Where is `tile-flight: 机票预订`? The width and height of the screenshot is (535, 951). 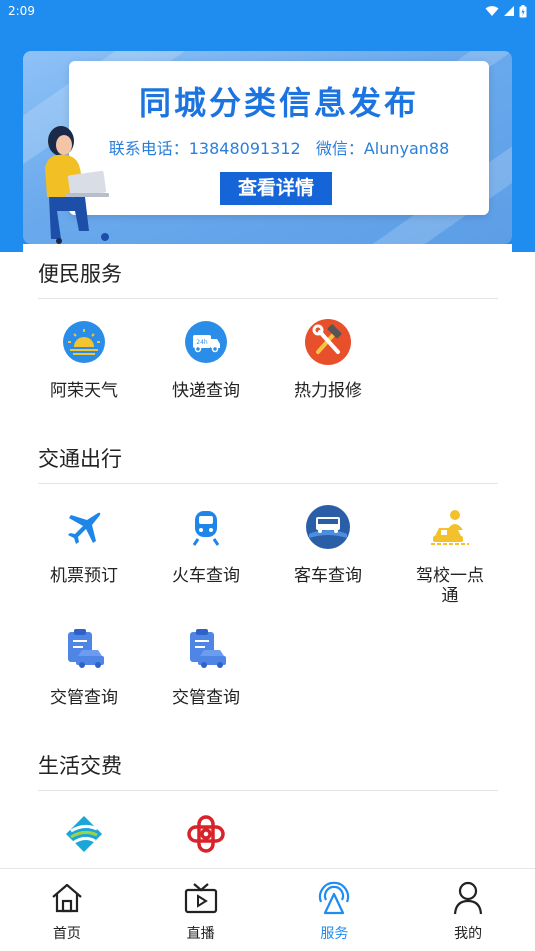 tile-flight: 机票预订 is located at coordinates (84, 544).